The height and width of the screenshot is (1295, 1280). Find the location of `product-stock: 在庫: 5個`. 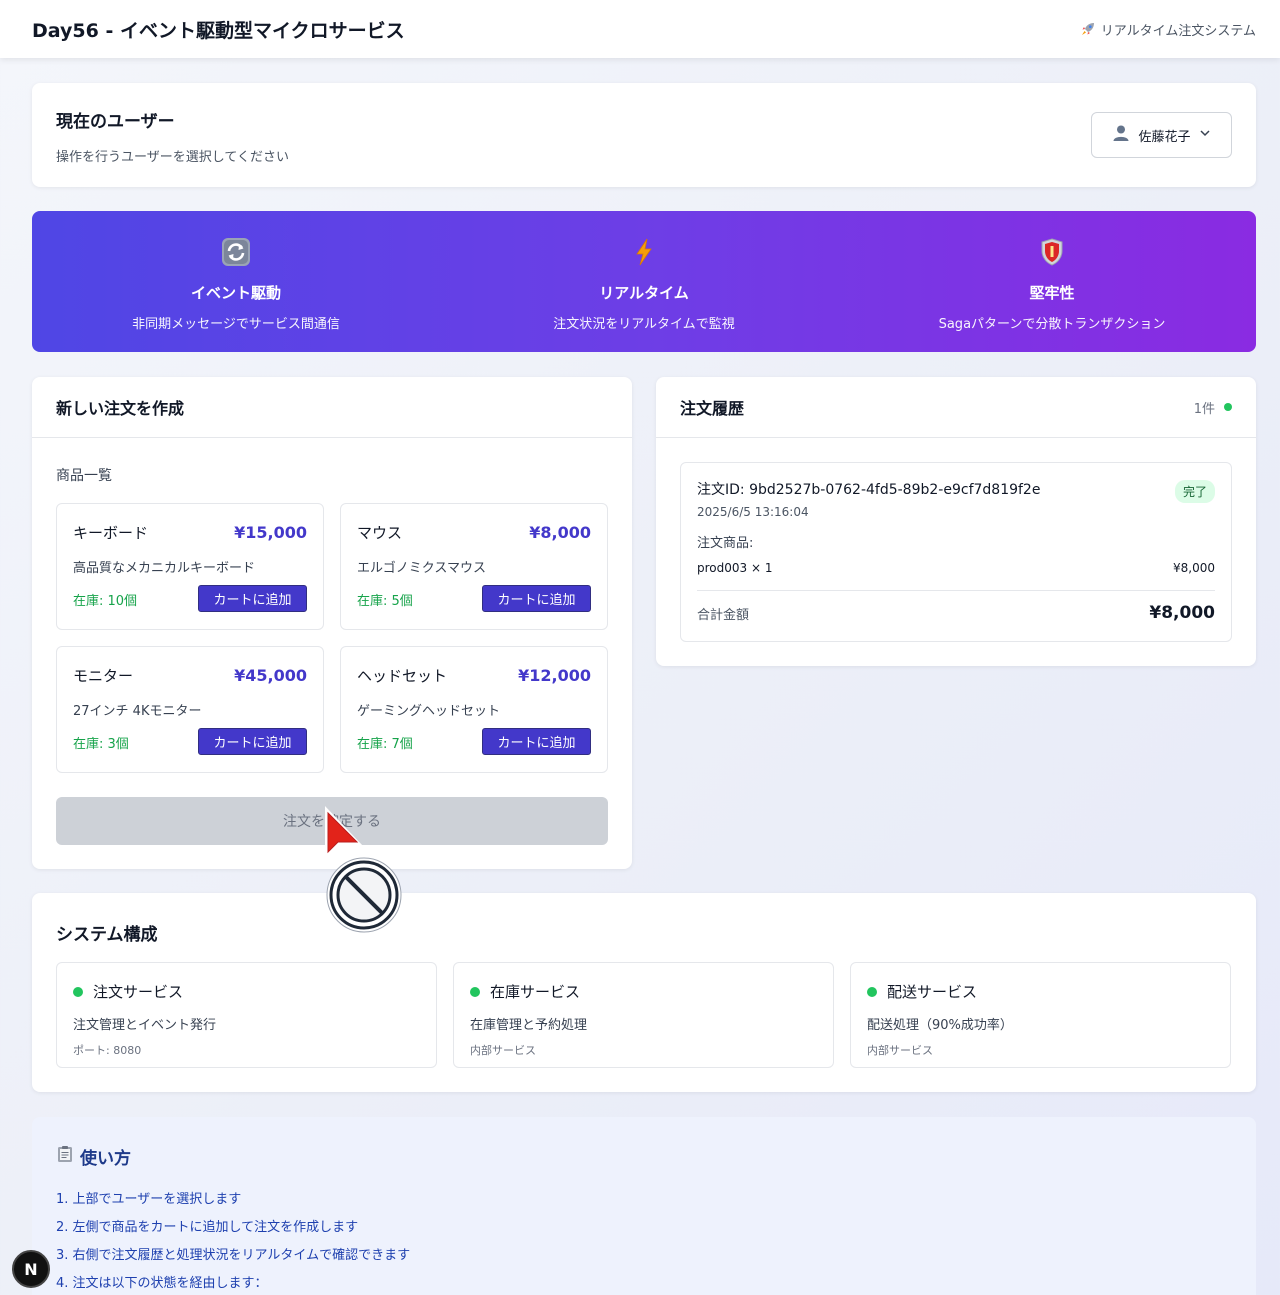

product-stock: 在庫: 5個 is located at coordinates (385, 601).